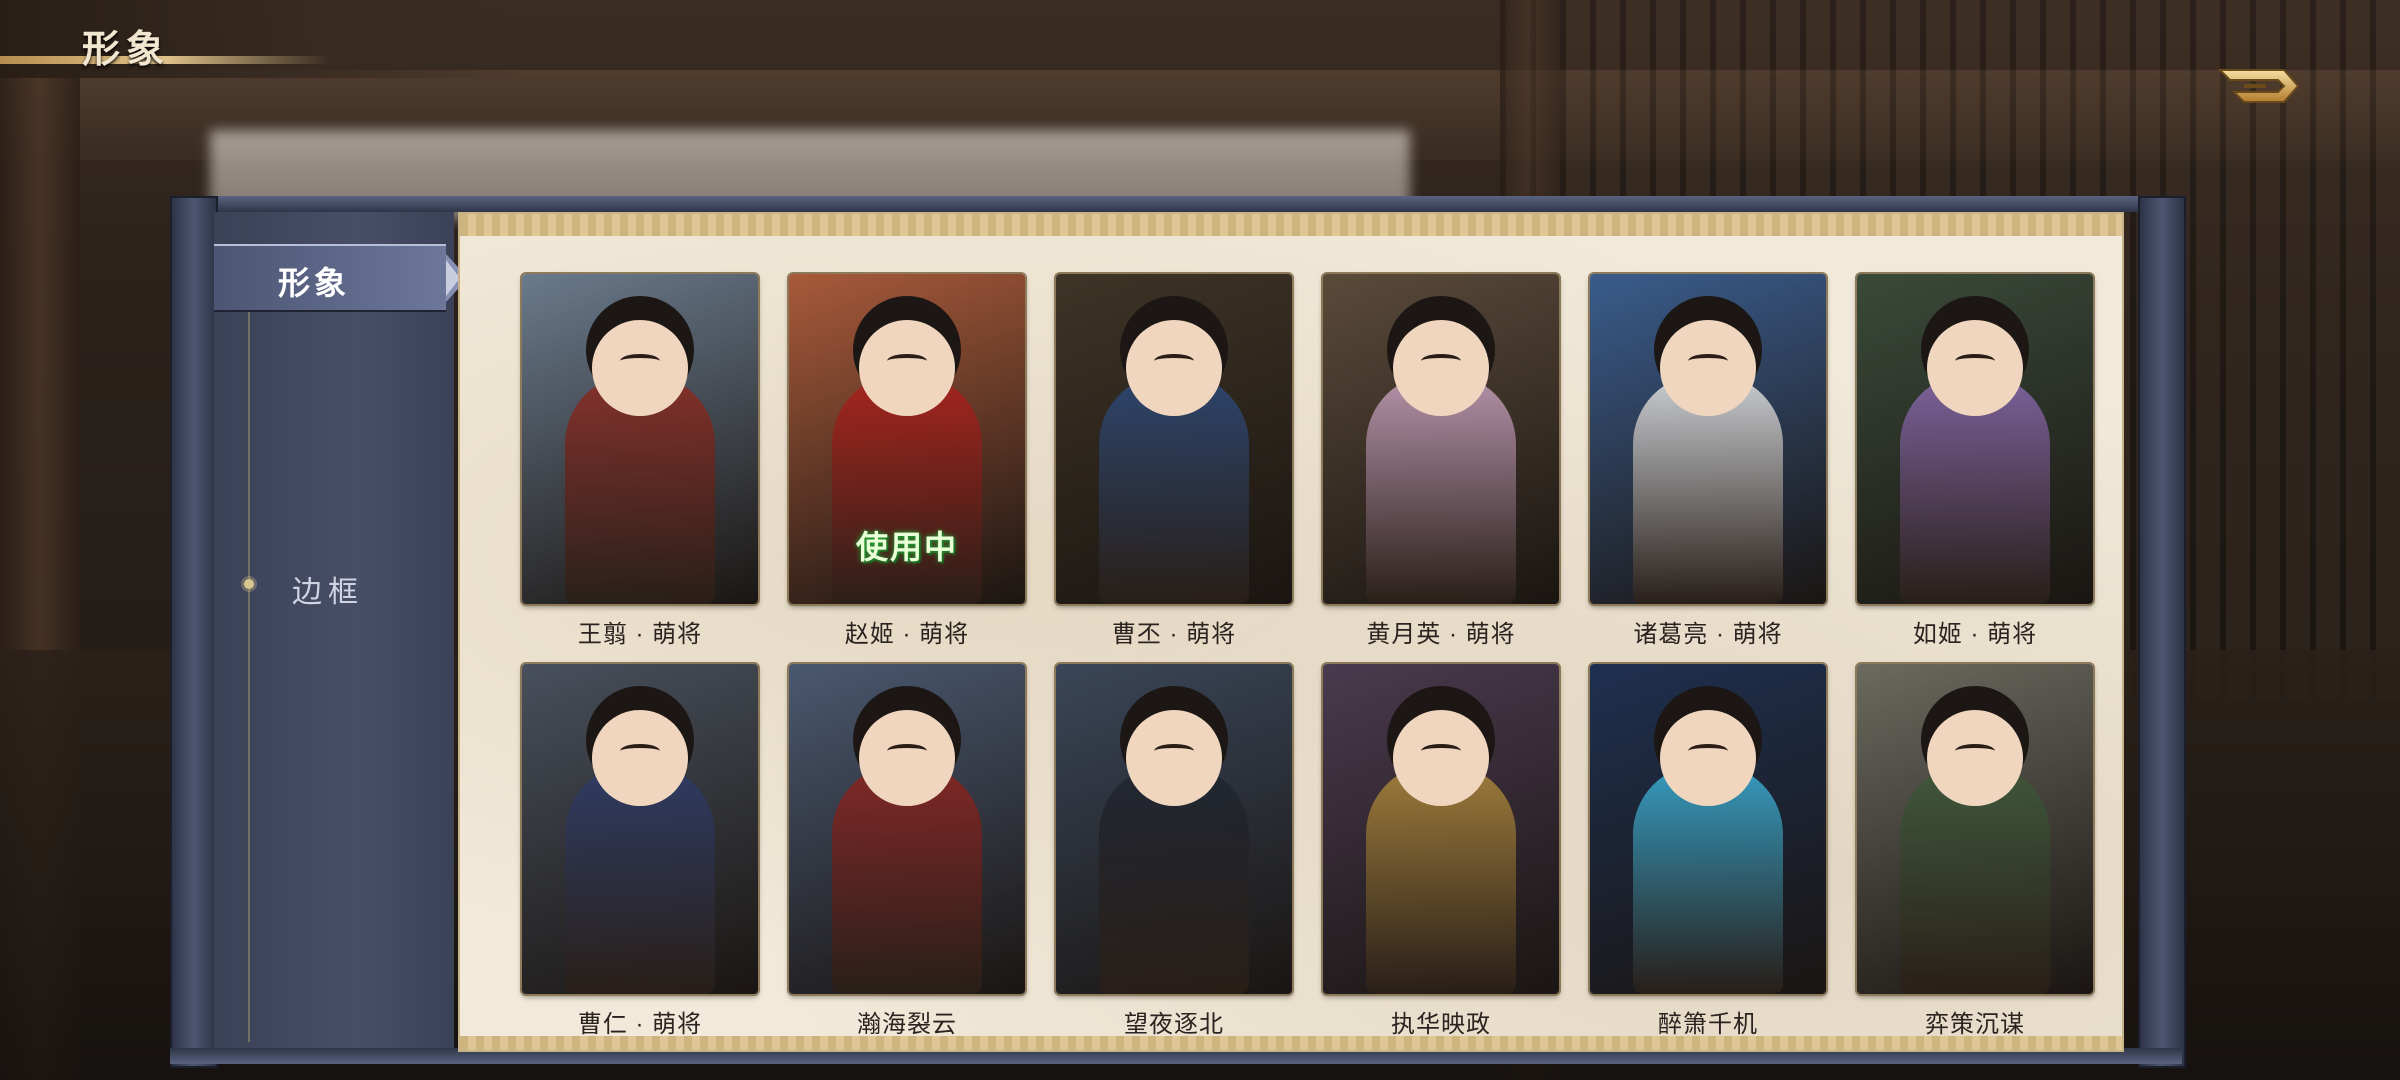 The image size is (2400, 1080). I want to click on skin-card: 执华映政, so click(1441, 851).